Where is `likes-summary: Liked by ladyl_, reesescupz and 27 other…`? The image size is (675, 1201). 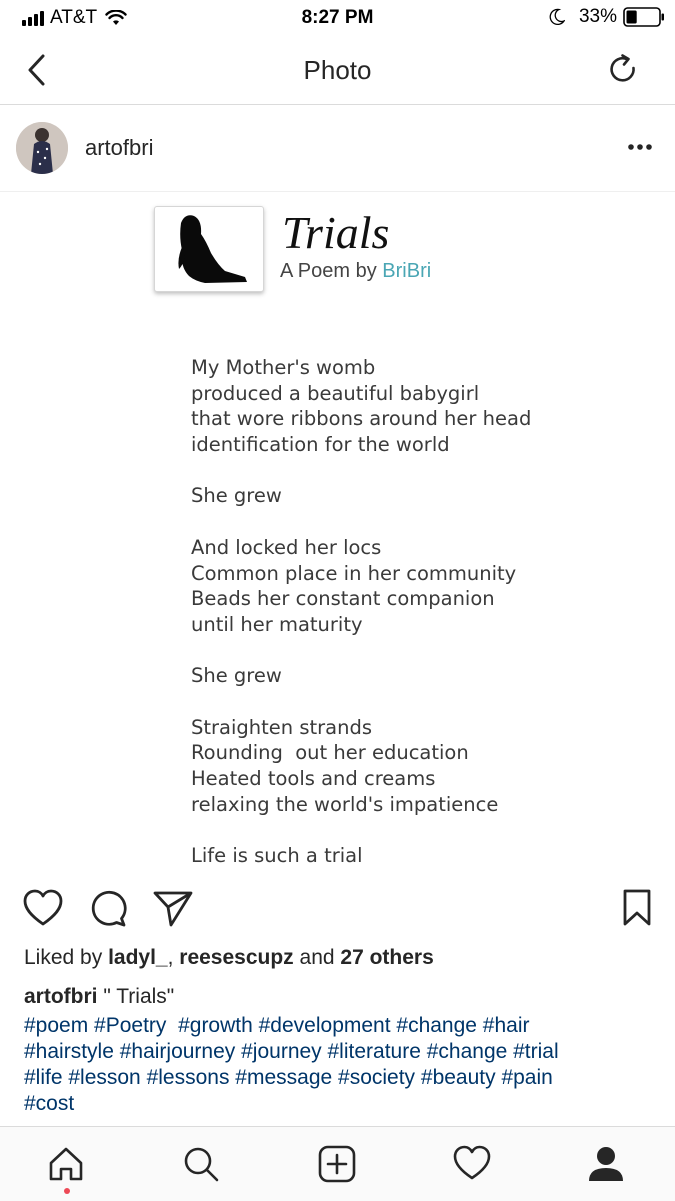
likes-summary: Liked by ladyl_, reesescupz and 27 other… is located at coordinates (229, 958).